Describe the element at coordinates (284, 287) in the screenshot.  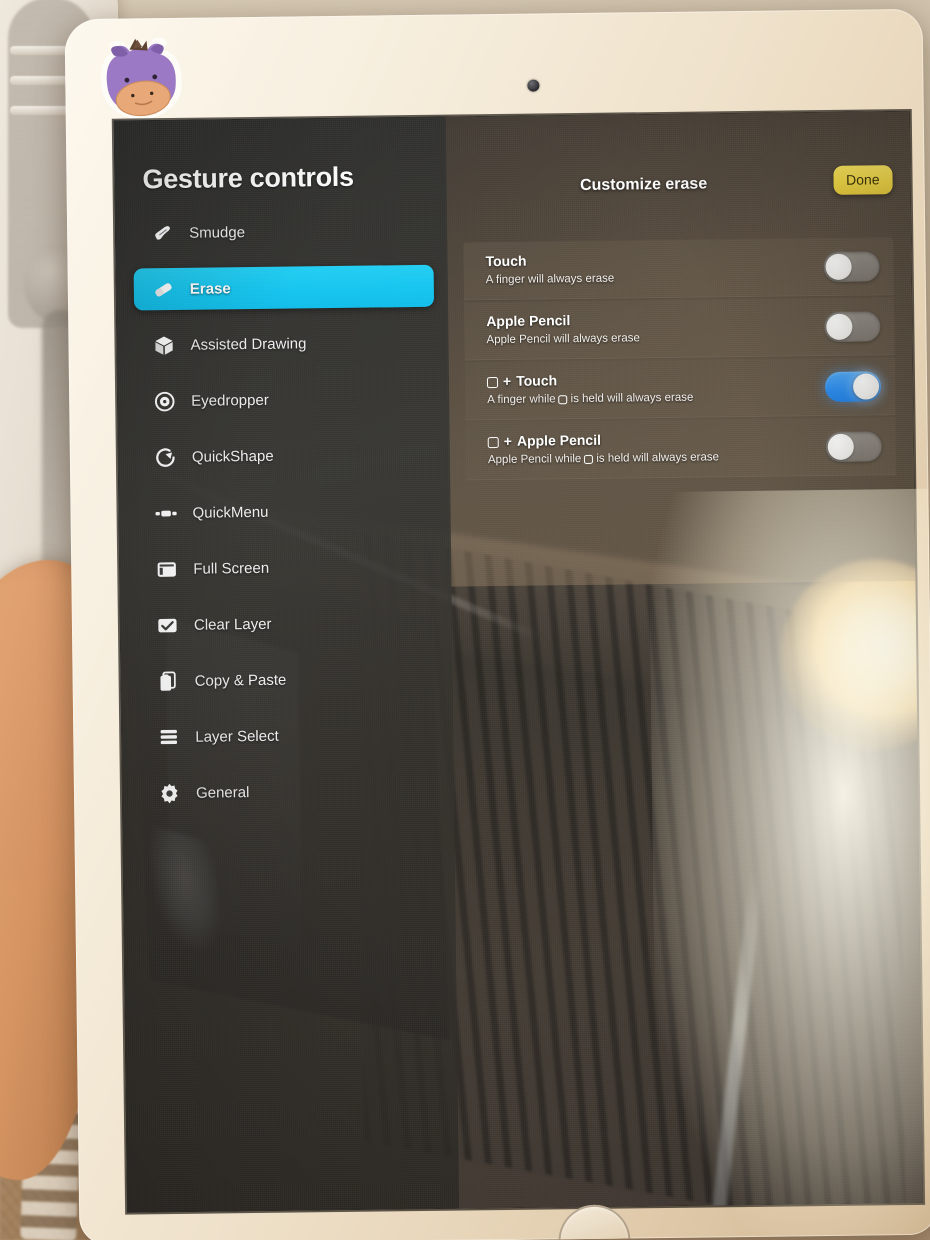
I see `sidebar-item-erase: Erase` at that location.